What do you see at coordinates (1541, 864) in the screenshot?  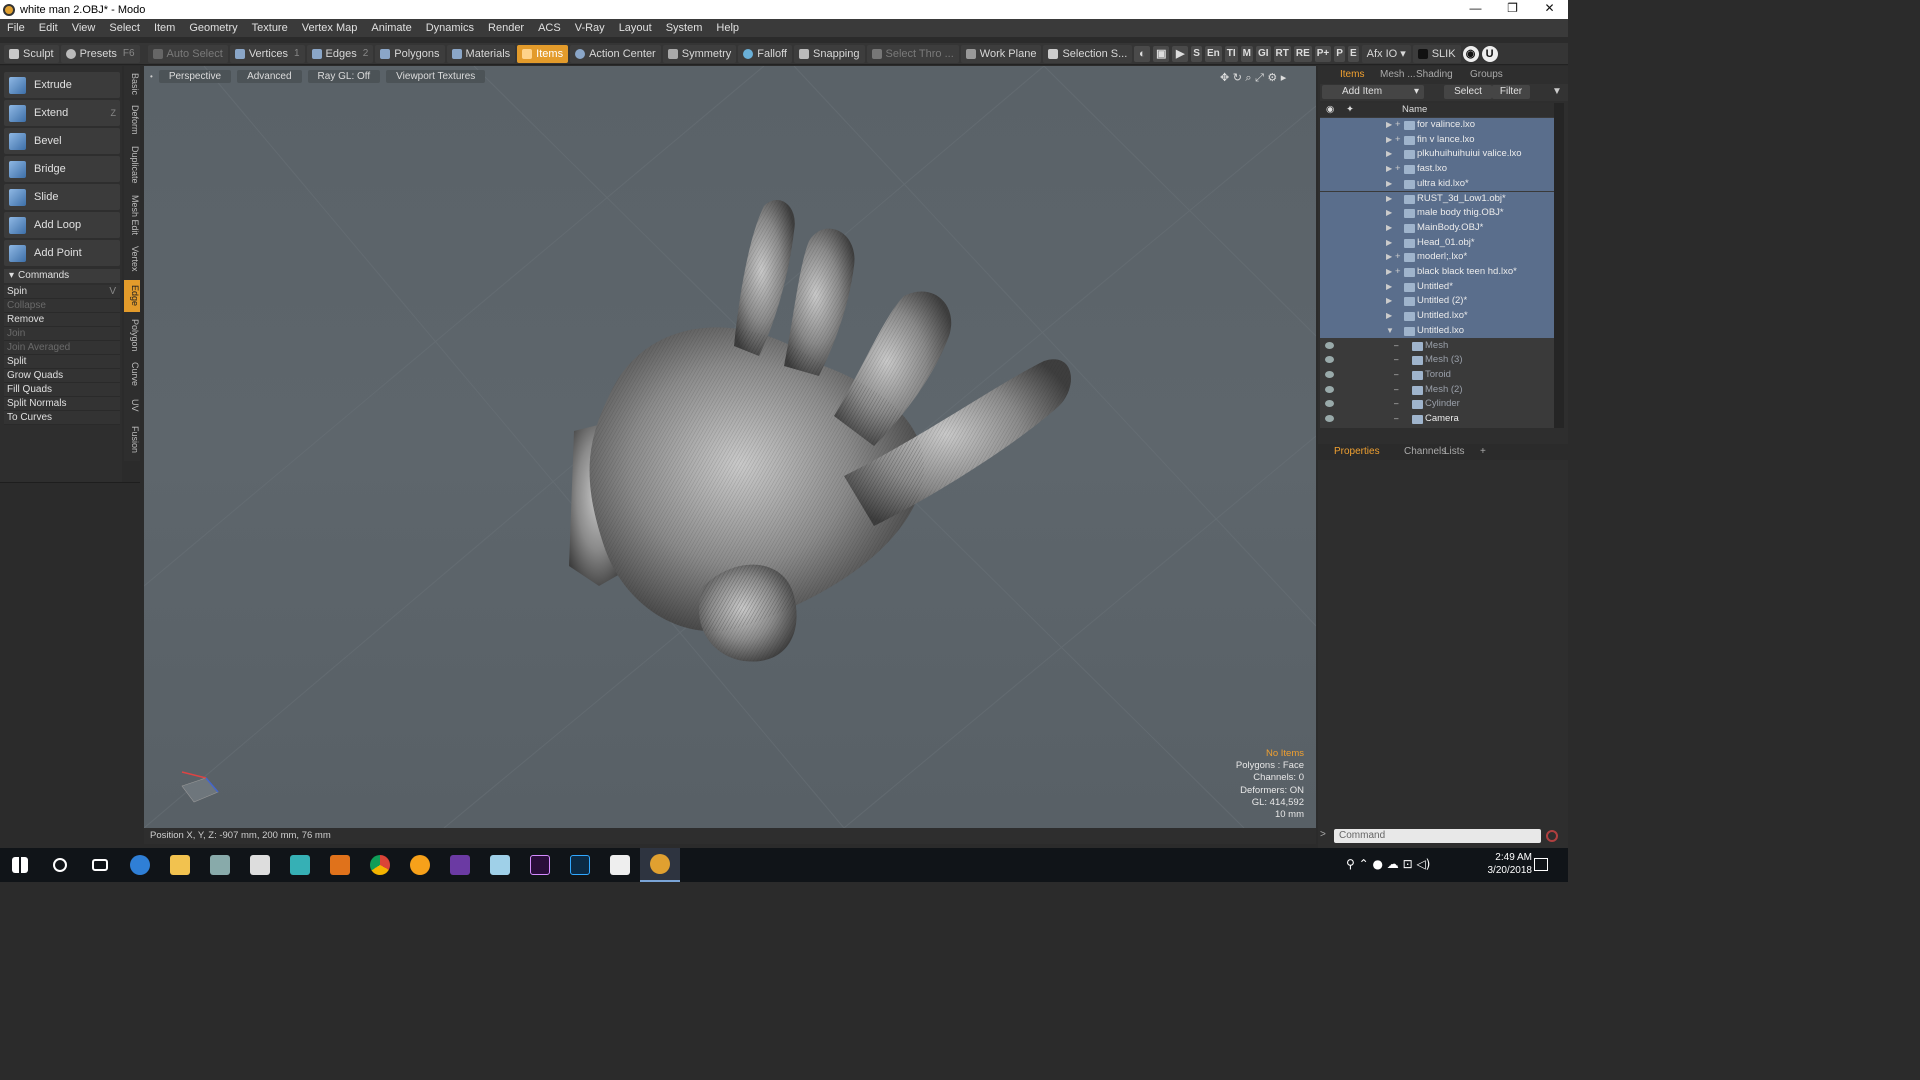 I see `notifications-icon` at bounding box center [1541, 864].